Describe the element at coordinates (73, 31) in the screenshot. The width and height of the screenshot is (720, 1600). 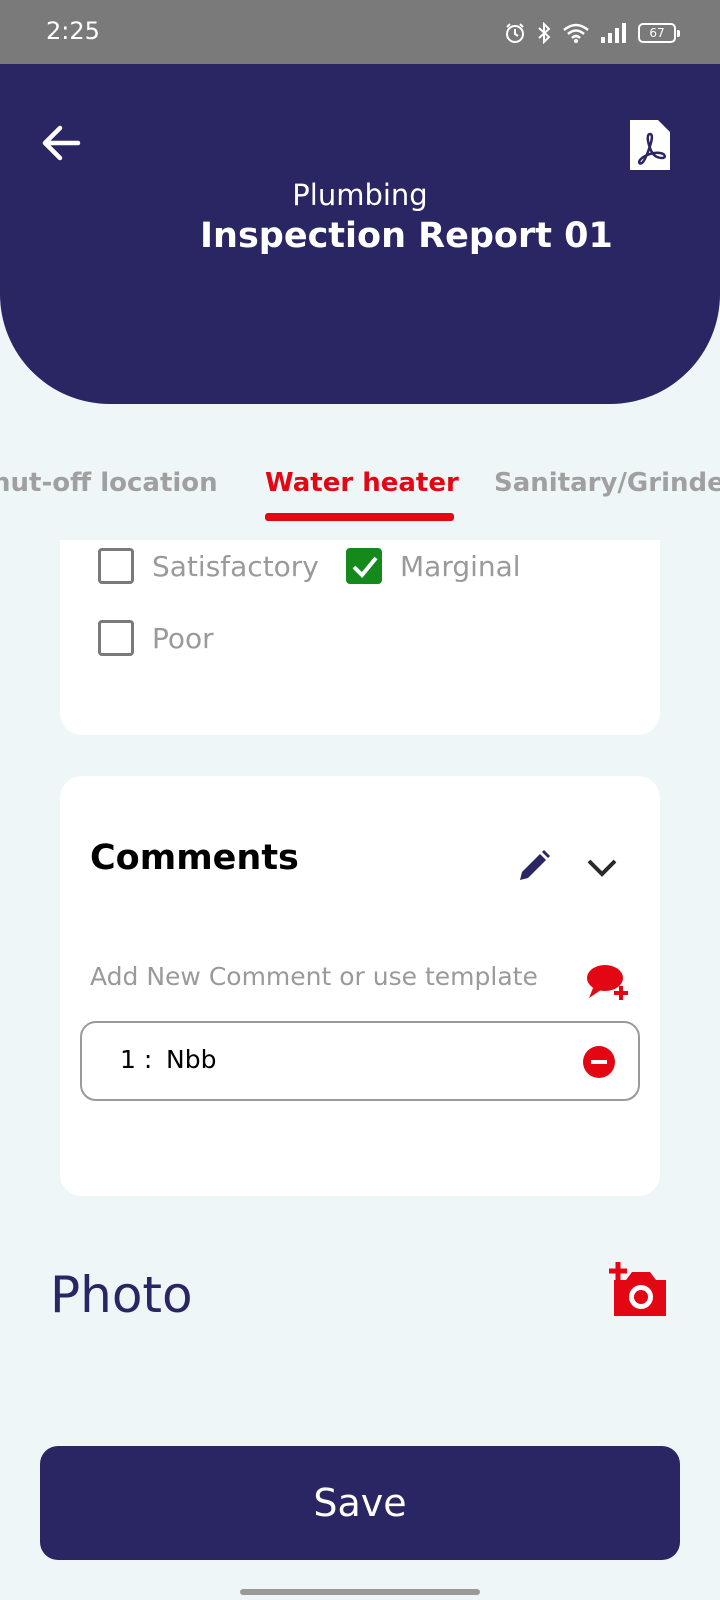
I see `status-time: 2:25` at that location.